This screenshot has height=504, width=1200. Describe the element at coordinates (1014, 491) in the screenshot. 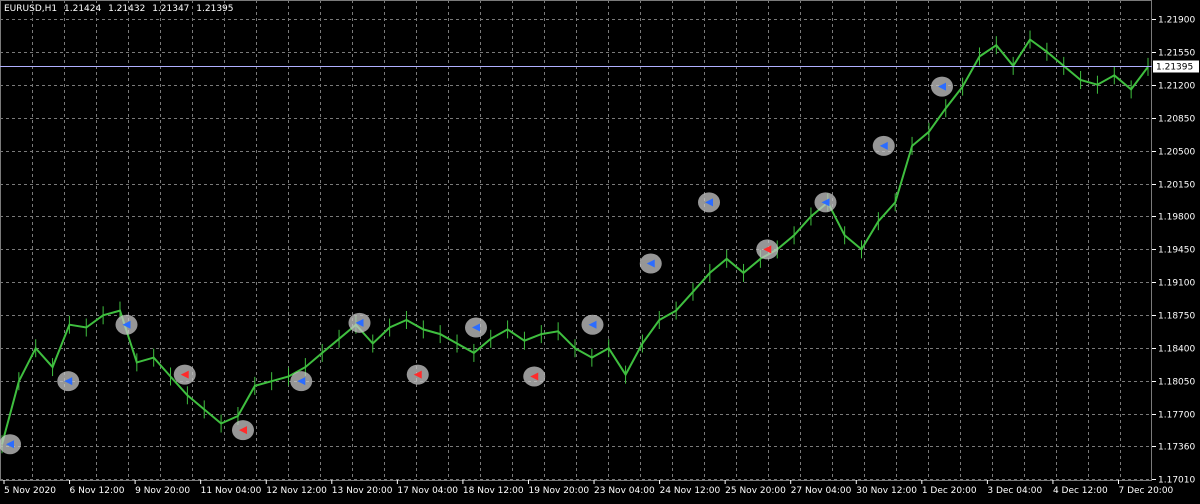

I see `x-tick-label: 3 Dec 04:00` at that location.